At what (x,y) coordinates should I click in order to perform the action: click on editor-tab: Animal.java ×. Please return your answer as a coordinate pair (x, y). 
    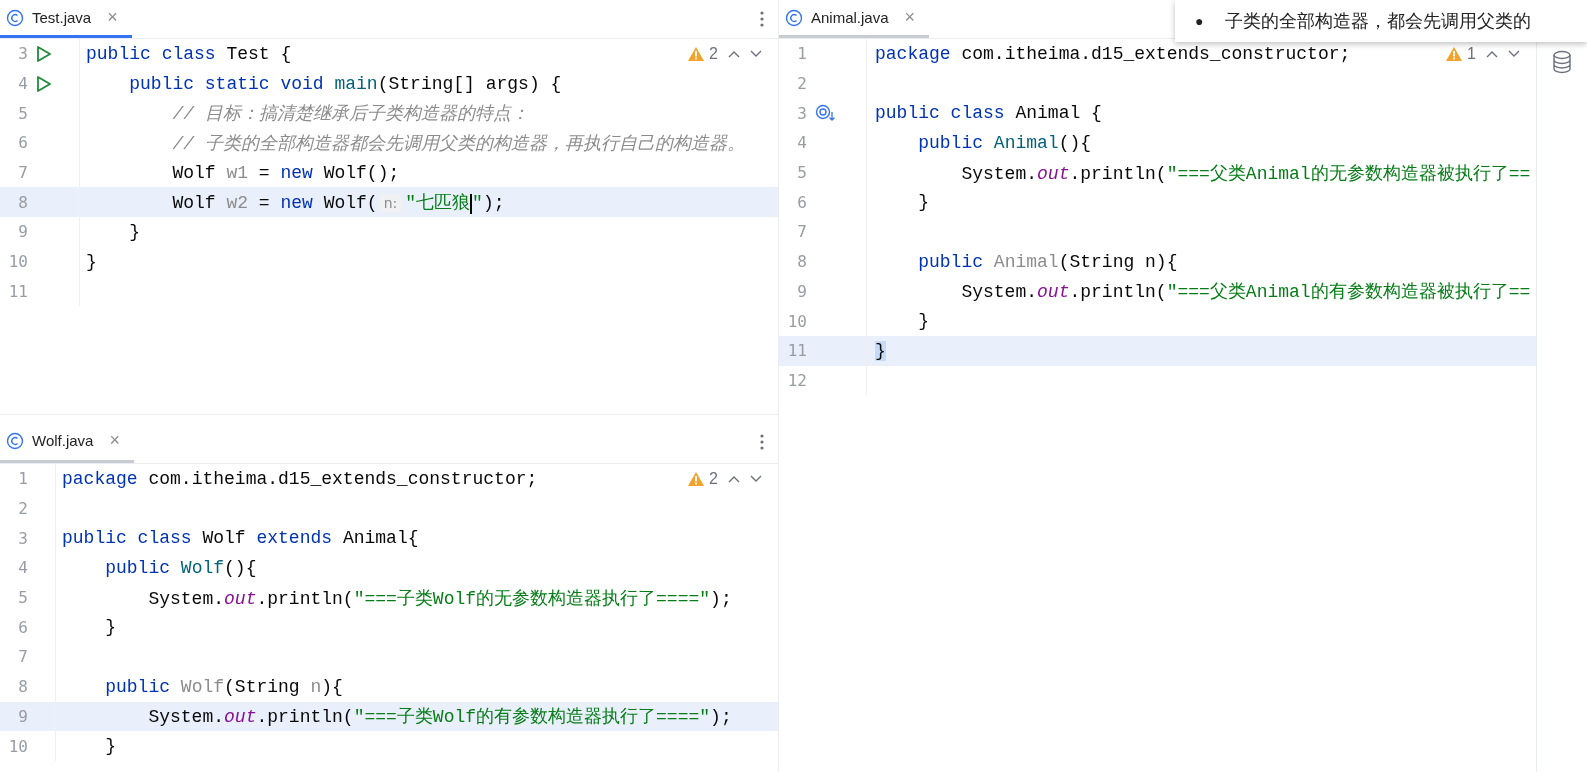
    Looking at the image, I should click on (854, 19).